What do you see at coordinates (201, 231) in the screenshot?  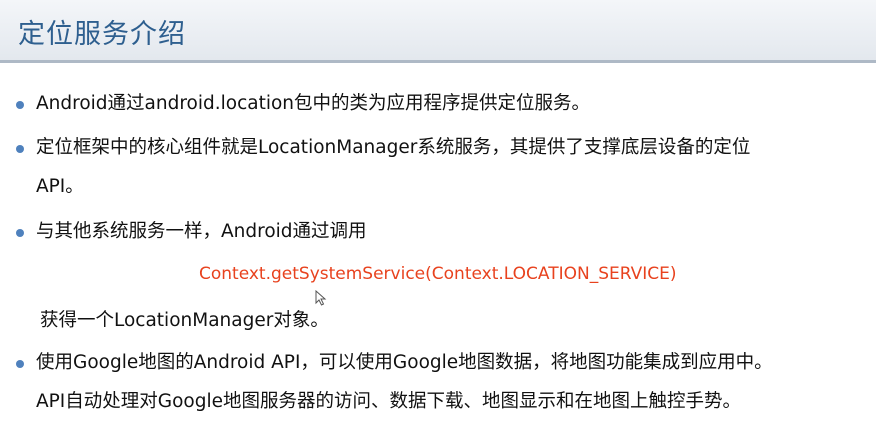 I see `bullet-3-line-1: 与其他系统服务一样，Android通过调用` at bounding box center [201, 231].